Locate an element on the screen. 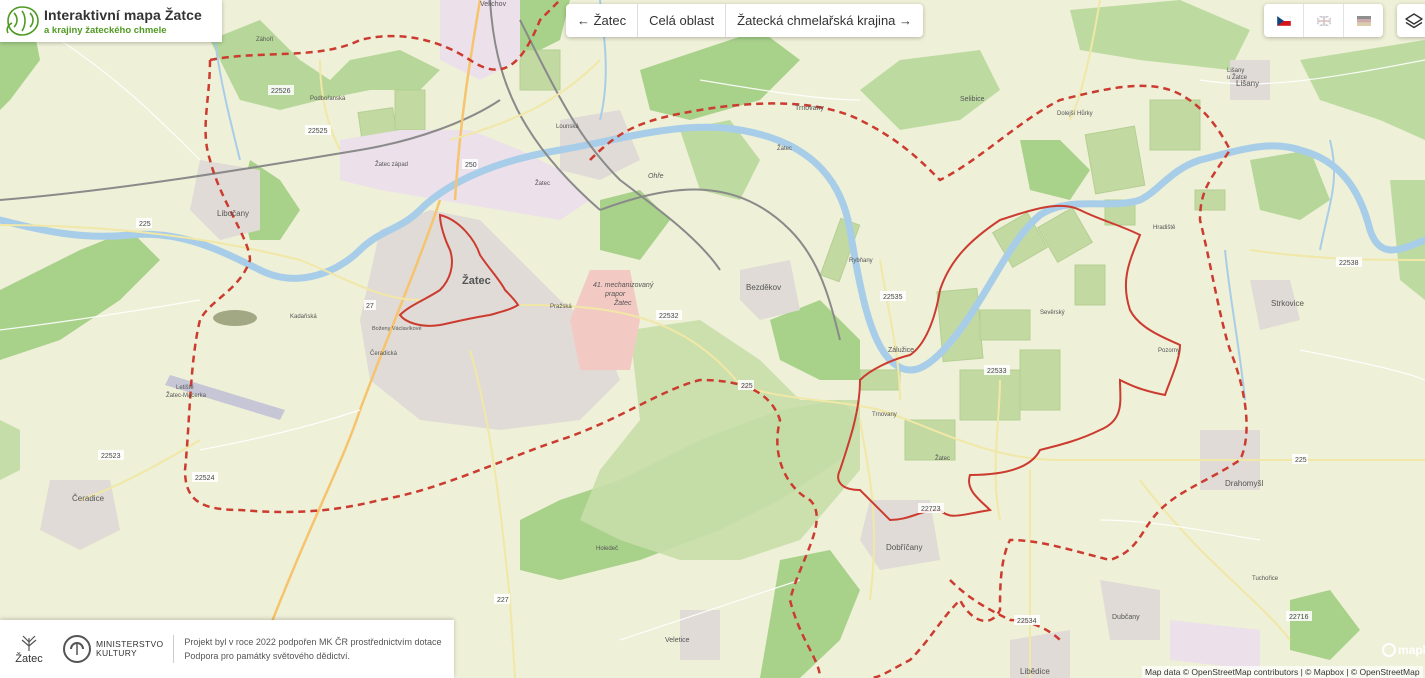 The width and height of the screenshot is (1425, 678). label-libocany: Libočany is located at coordinates (233, 213).